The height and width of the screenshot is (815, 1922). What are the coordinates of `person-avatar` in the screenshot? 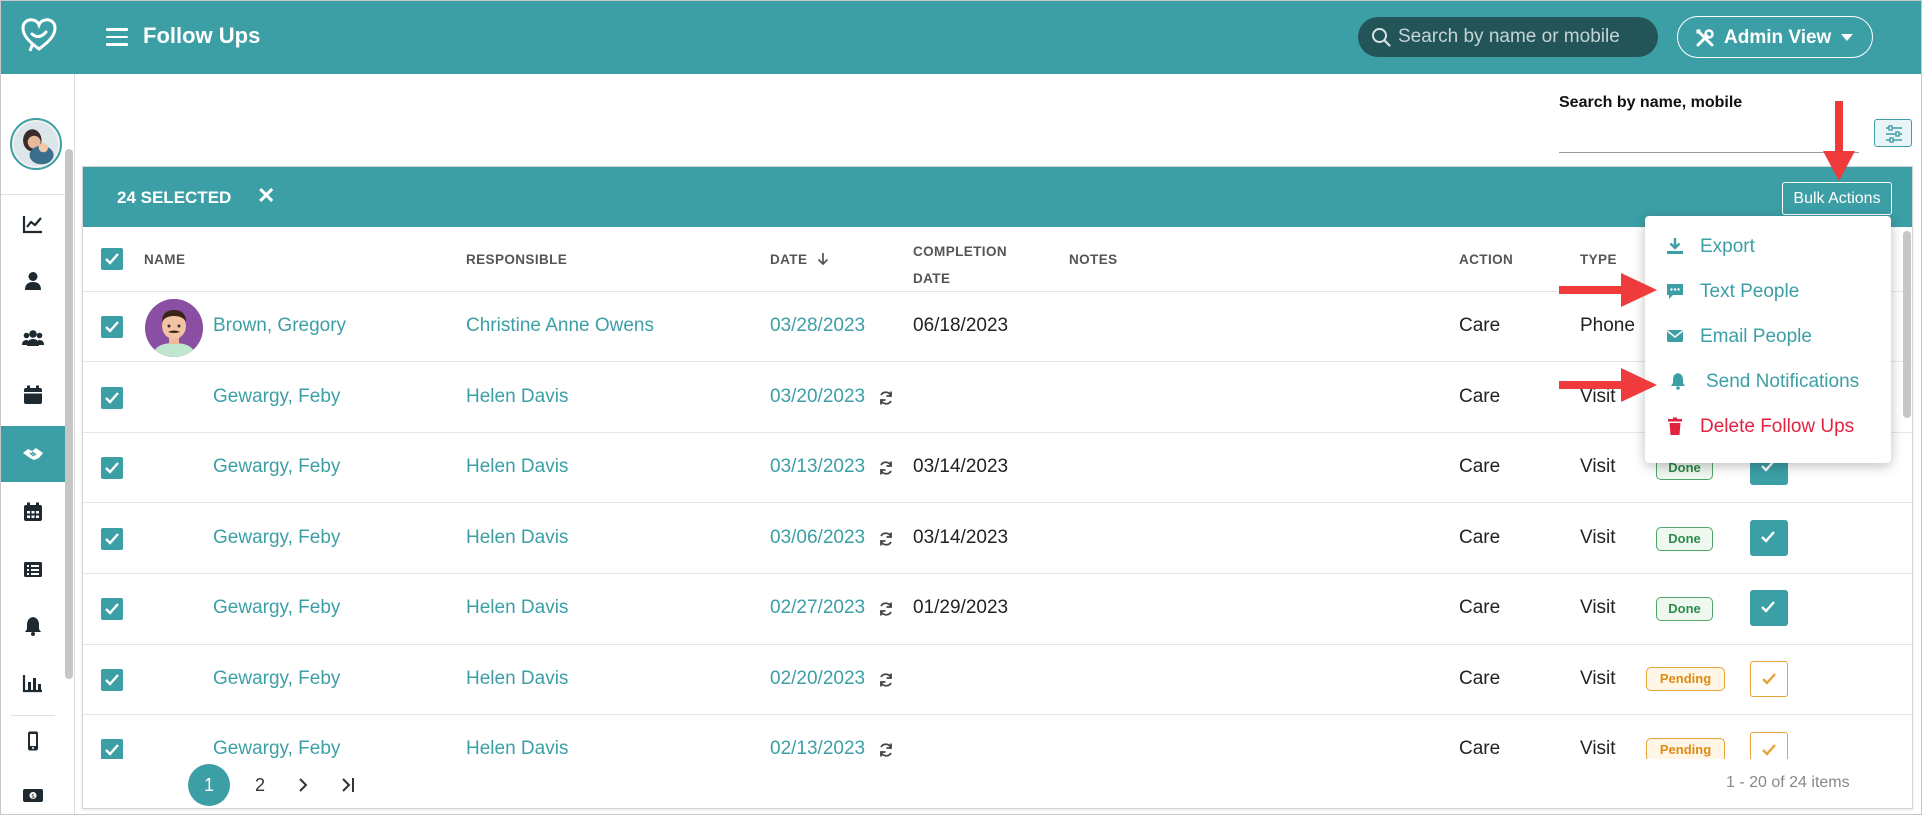 It's located at (174, 328).